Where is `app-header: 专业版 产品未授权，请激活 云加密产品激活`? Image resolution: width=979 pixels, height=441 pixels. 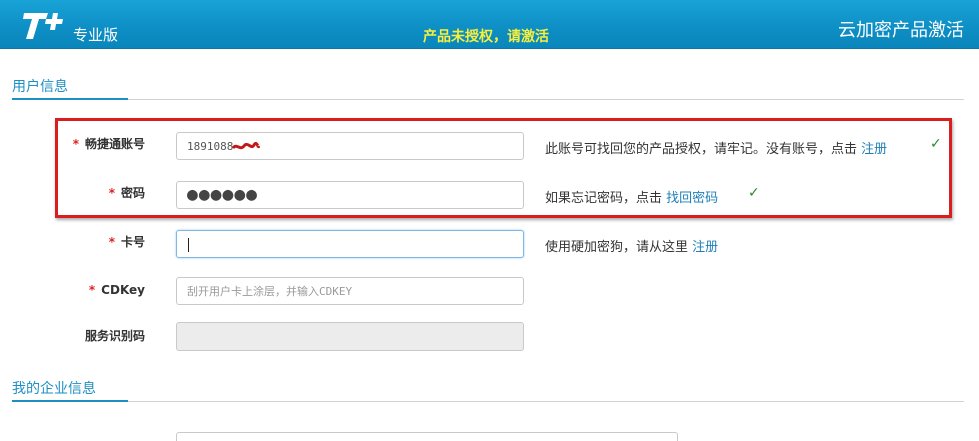
app-header: 专业版 产品未授权，请激活 云加密产品激活 is located at coordinates (489, 24).